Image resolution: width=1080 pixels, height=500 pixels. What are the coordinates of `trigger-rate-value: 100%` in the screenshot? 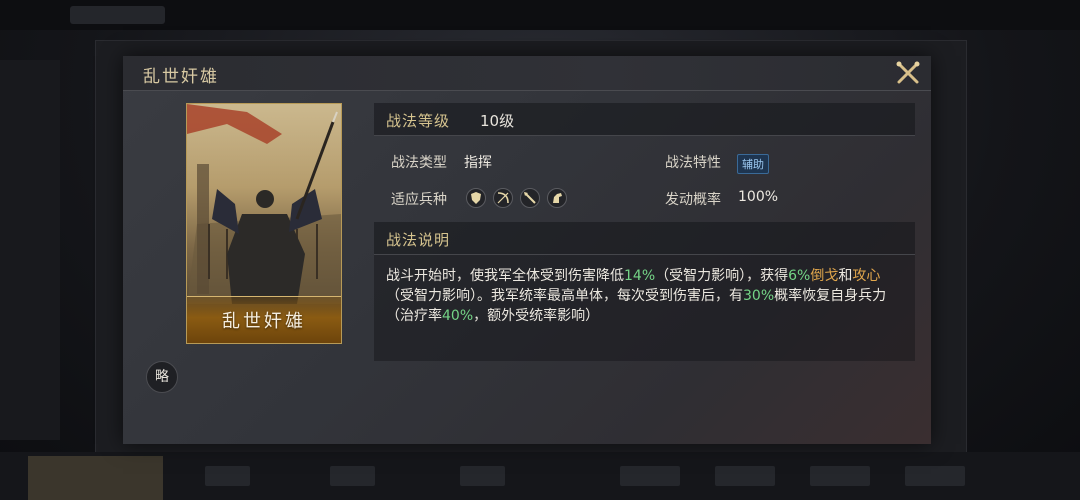 It's located at (758, 197).